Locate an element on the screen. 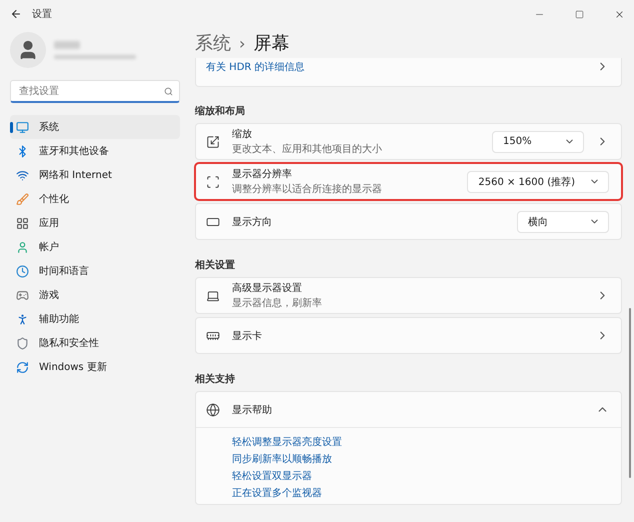 This screenshot has height=522, width=634. nav-item: Windows 更新 is located at coordinates (95, 367).